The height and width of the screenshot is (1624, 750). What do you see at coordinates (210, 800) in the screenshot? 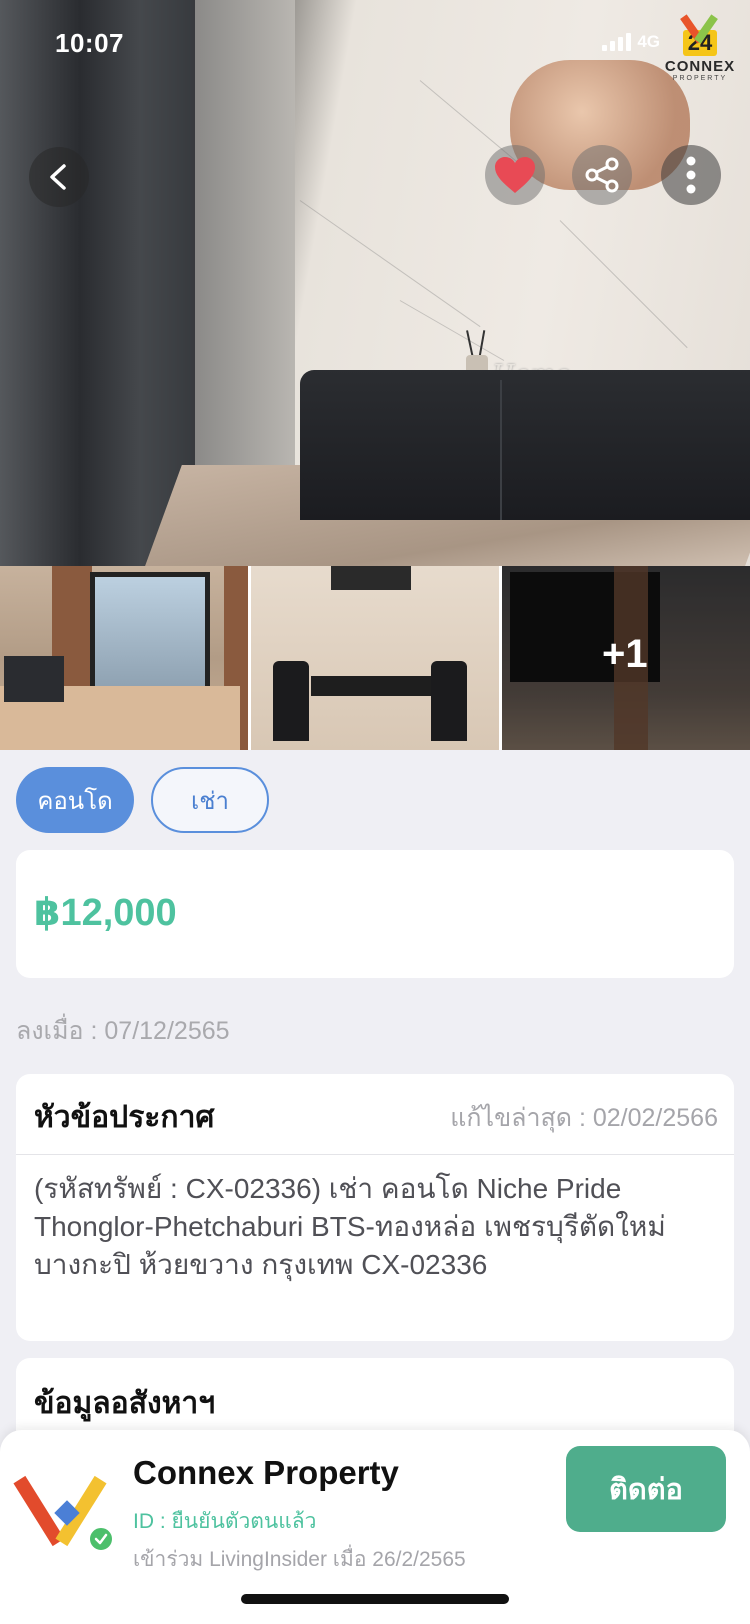
I see `listing-type-tag: เช่า` at bounding box center [210, 800].